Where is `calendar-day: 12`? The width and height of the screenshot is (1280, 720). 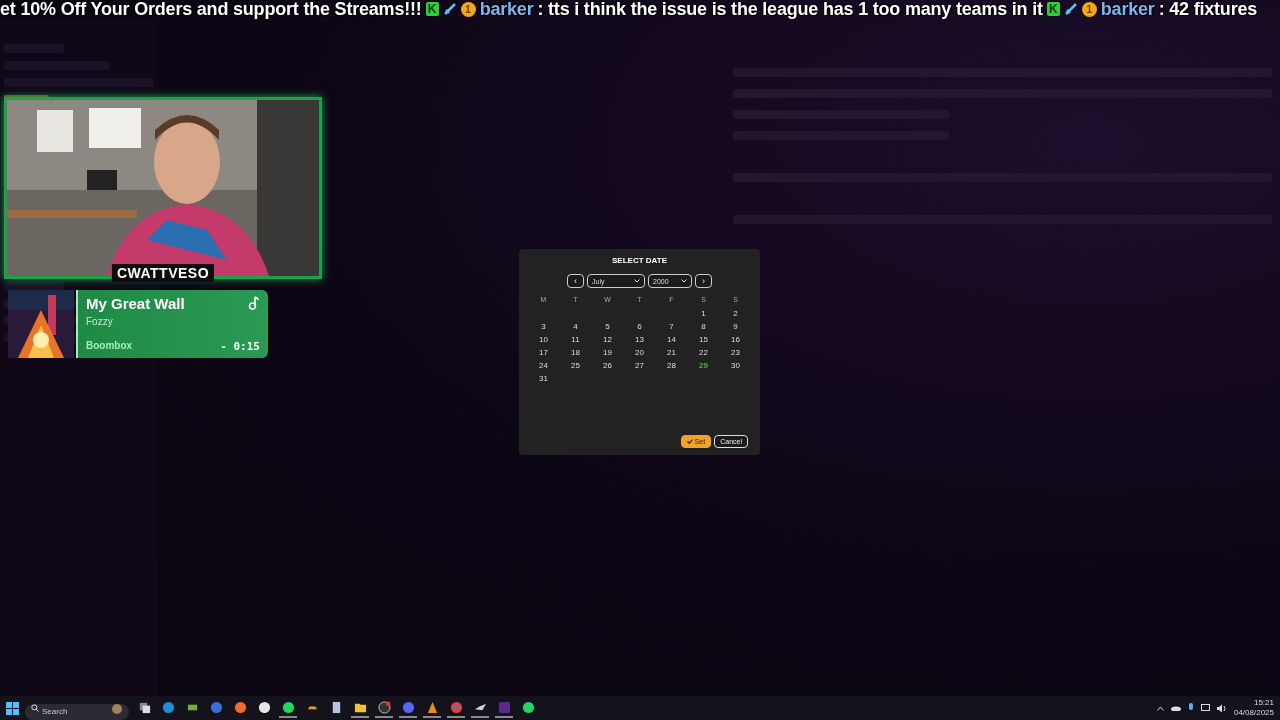
calendar-day: 12 is located at coordinates (607, 339).